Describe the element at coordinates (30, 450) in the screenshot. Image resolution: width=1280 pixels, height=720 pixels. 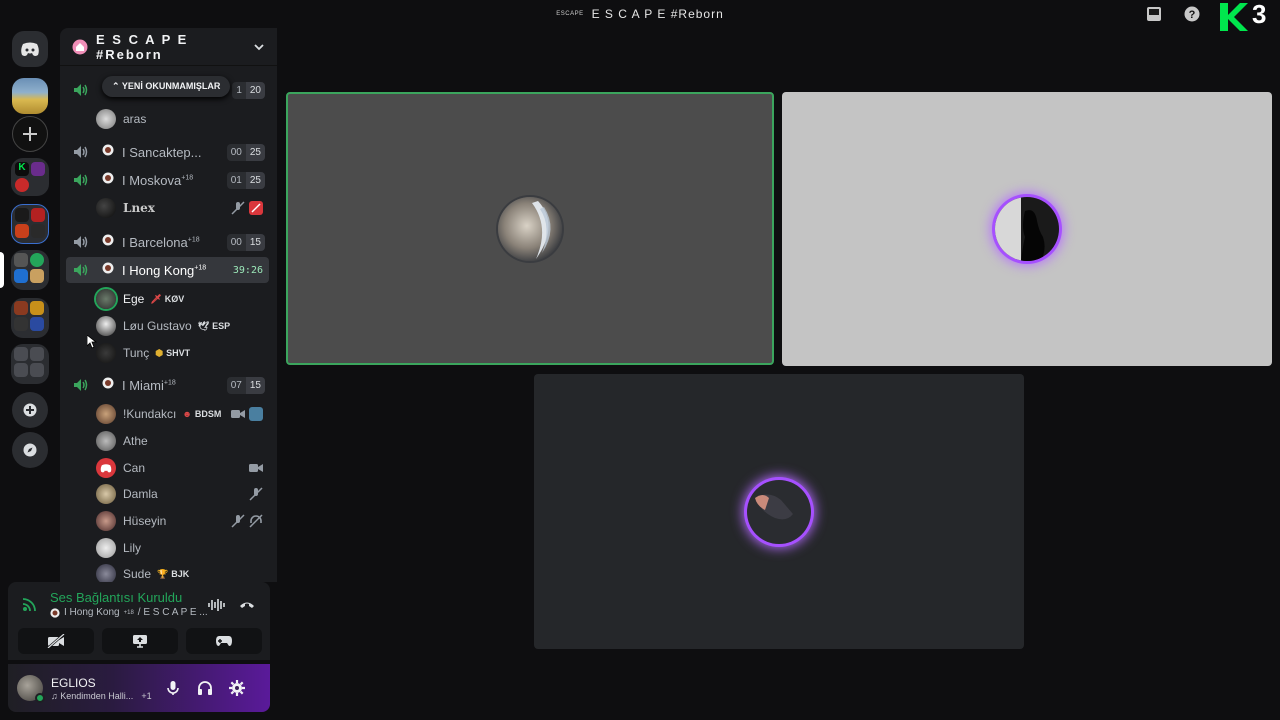
I see `discover-icon` at that location.